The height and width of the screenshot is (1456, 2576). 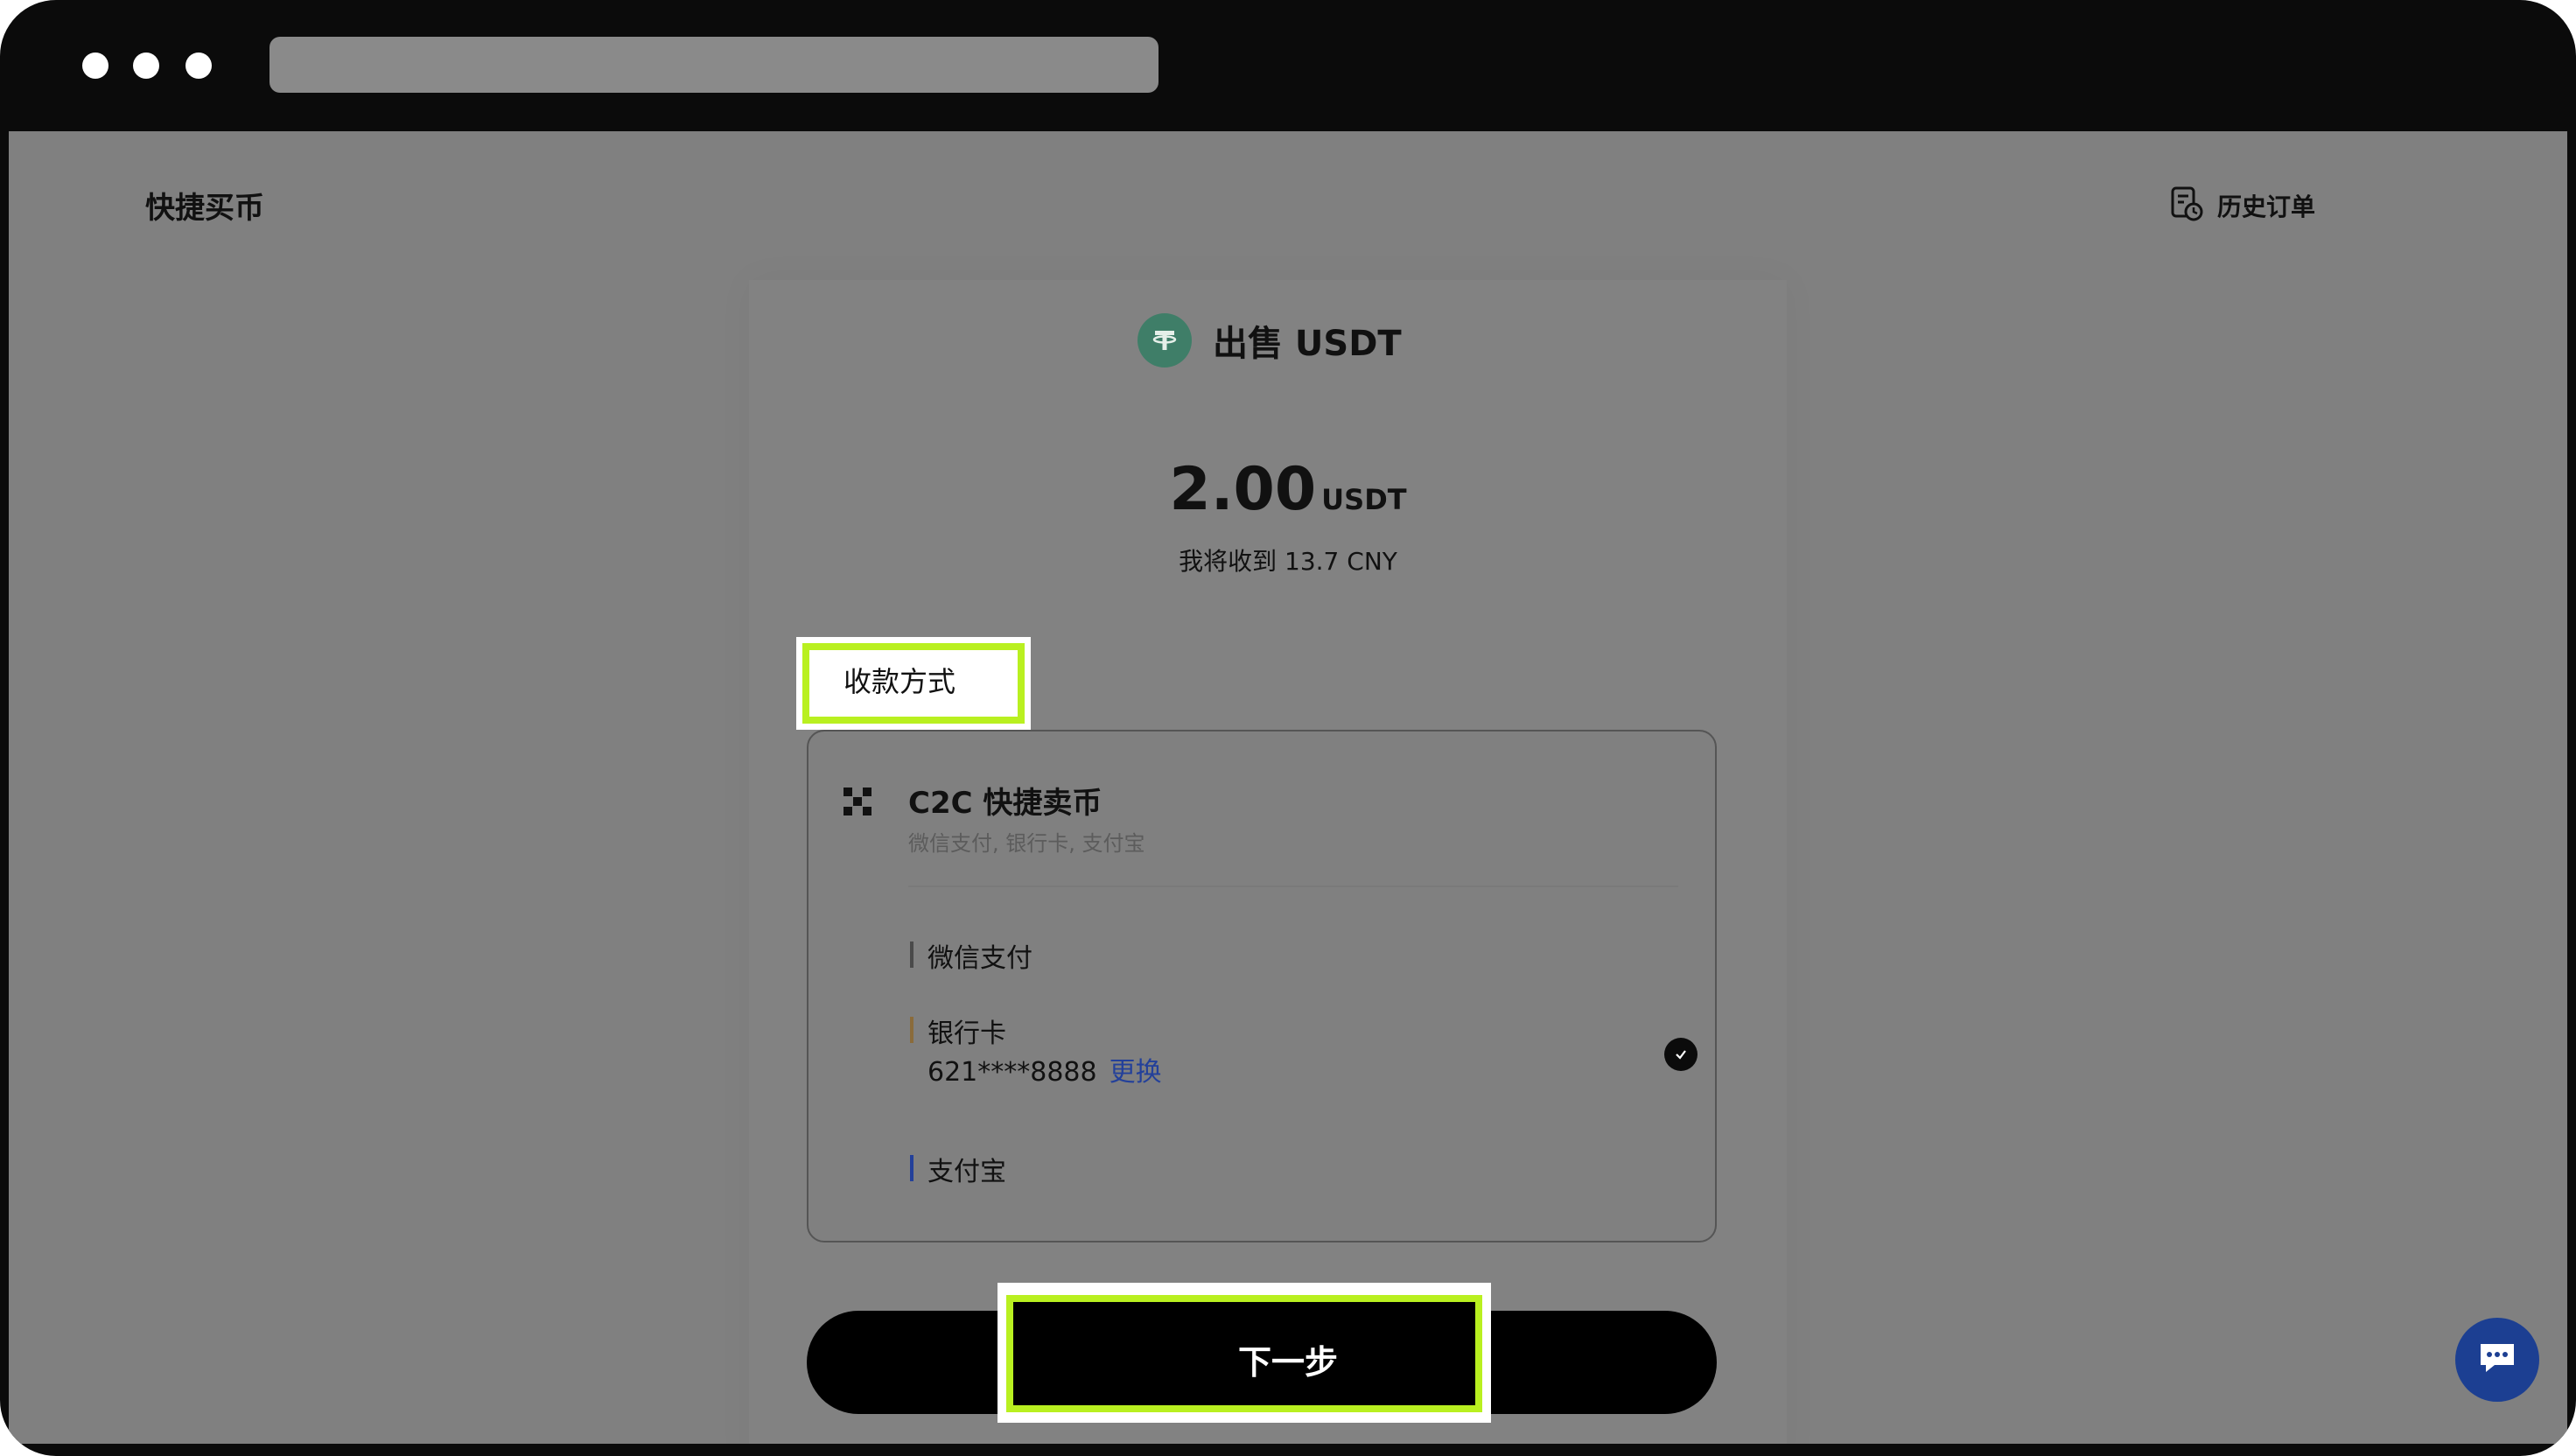 I want to click on receive-estimate: 我将收到 13.7 CNY, so click(x=1288, y=561).